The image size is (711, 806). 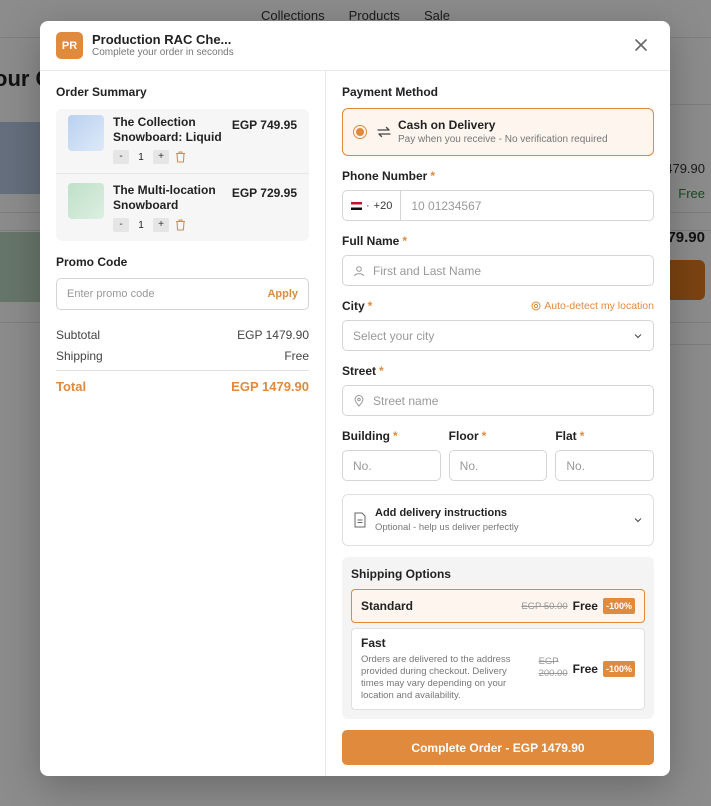 I want to click on total-value: EGP 1479.90, so click(x=270, y=386).